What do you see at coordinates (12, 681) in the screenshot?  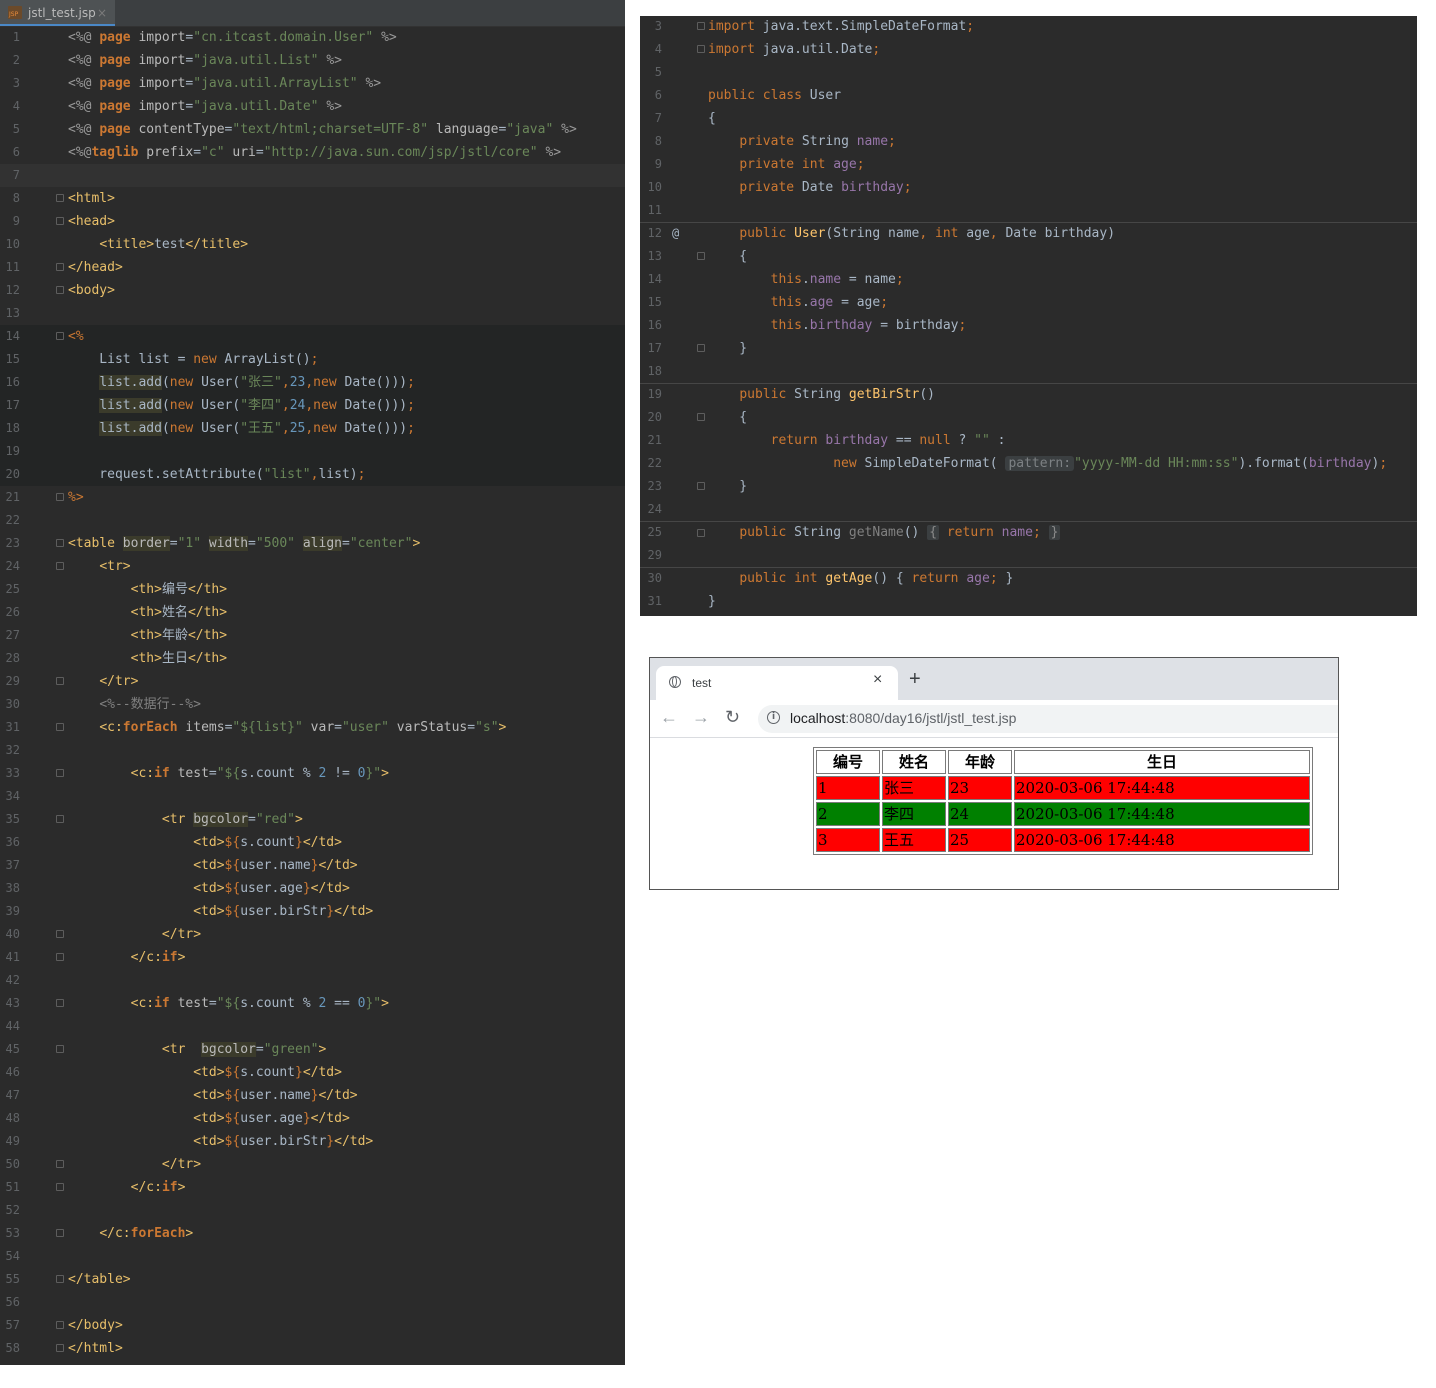 I see `line-number: 29` at bounding box center [12, 681].